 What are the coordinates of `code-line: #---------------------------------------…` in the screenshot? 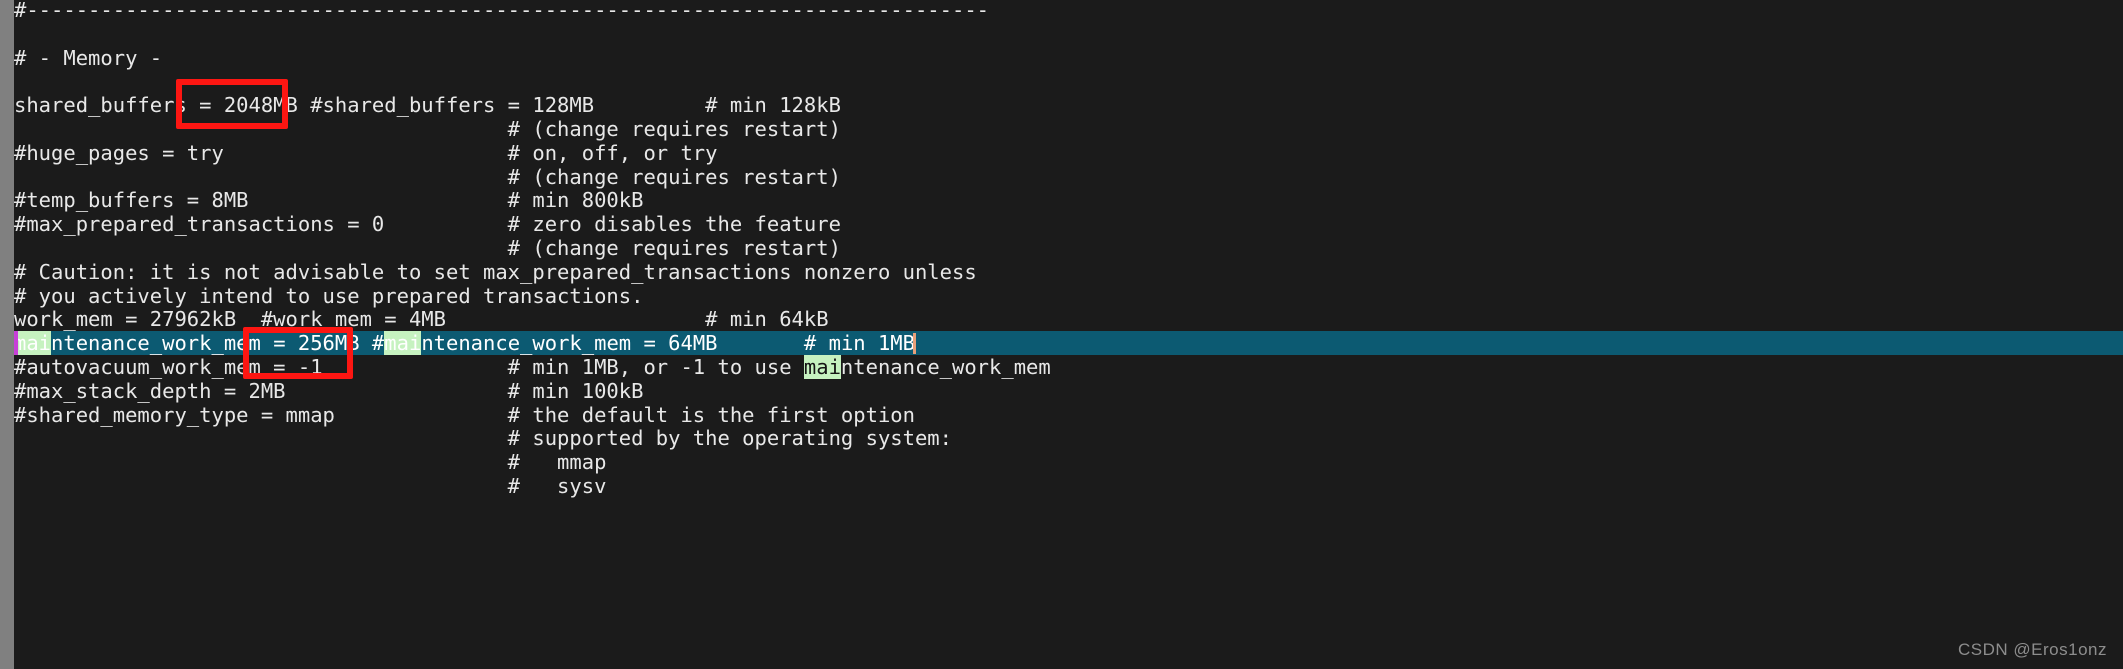 It's located at (1068, 11).